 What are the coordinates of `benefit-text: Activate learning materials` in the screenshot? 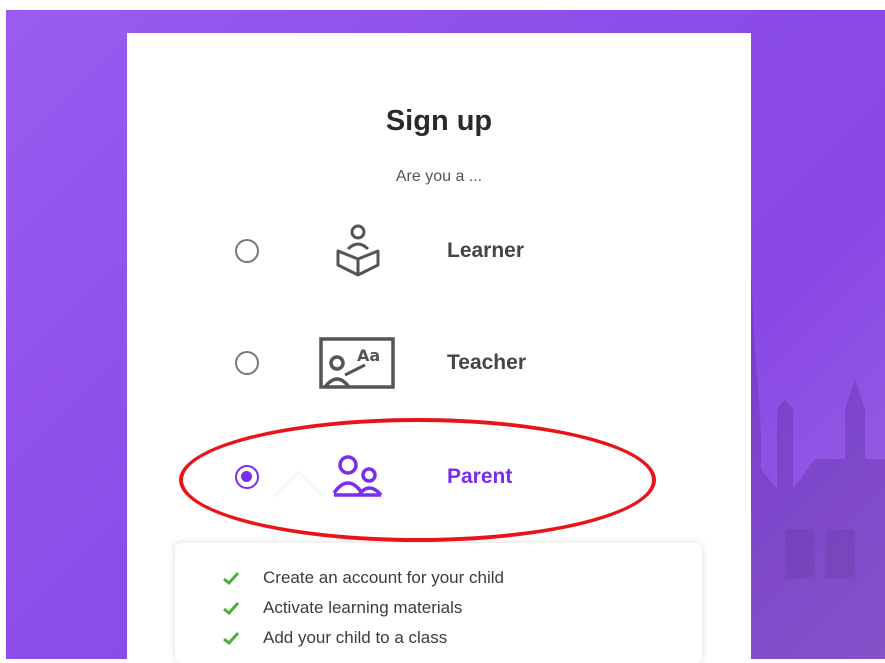 It's located at (363, 607).